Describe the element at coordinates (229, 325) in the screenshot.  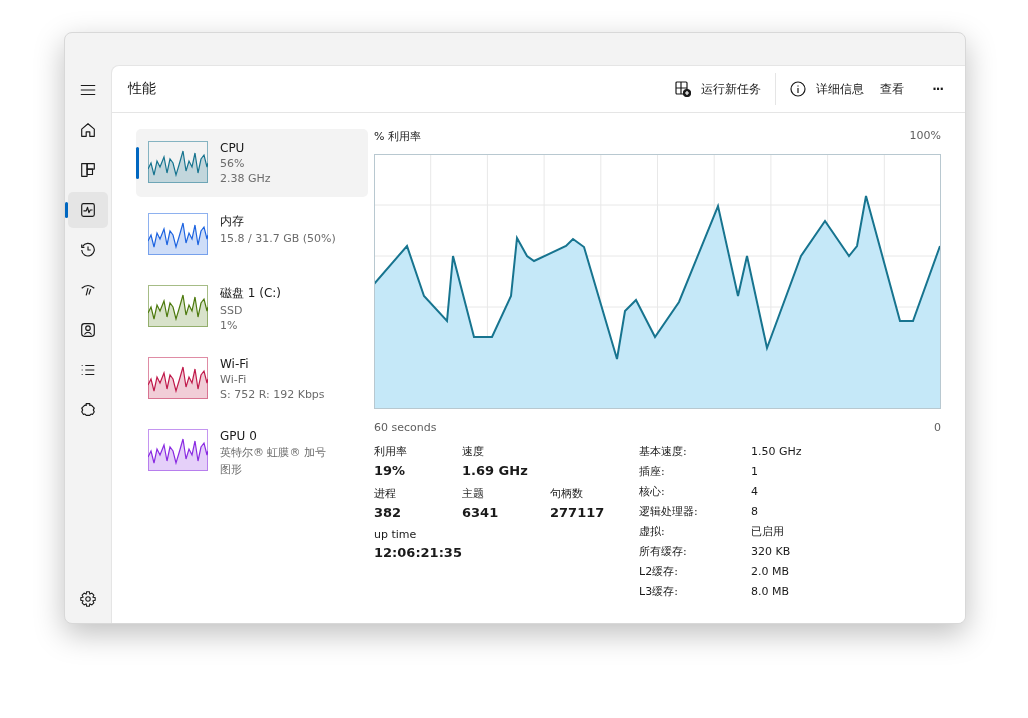
I see `device-detail: 1%` at that location.